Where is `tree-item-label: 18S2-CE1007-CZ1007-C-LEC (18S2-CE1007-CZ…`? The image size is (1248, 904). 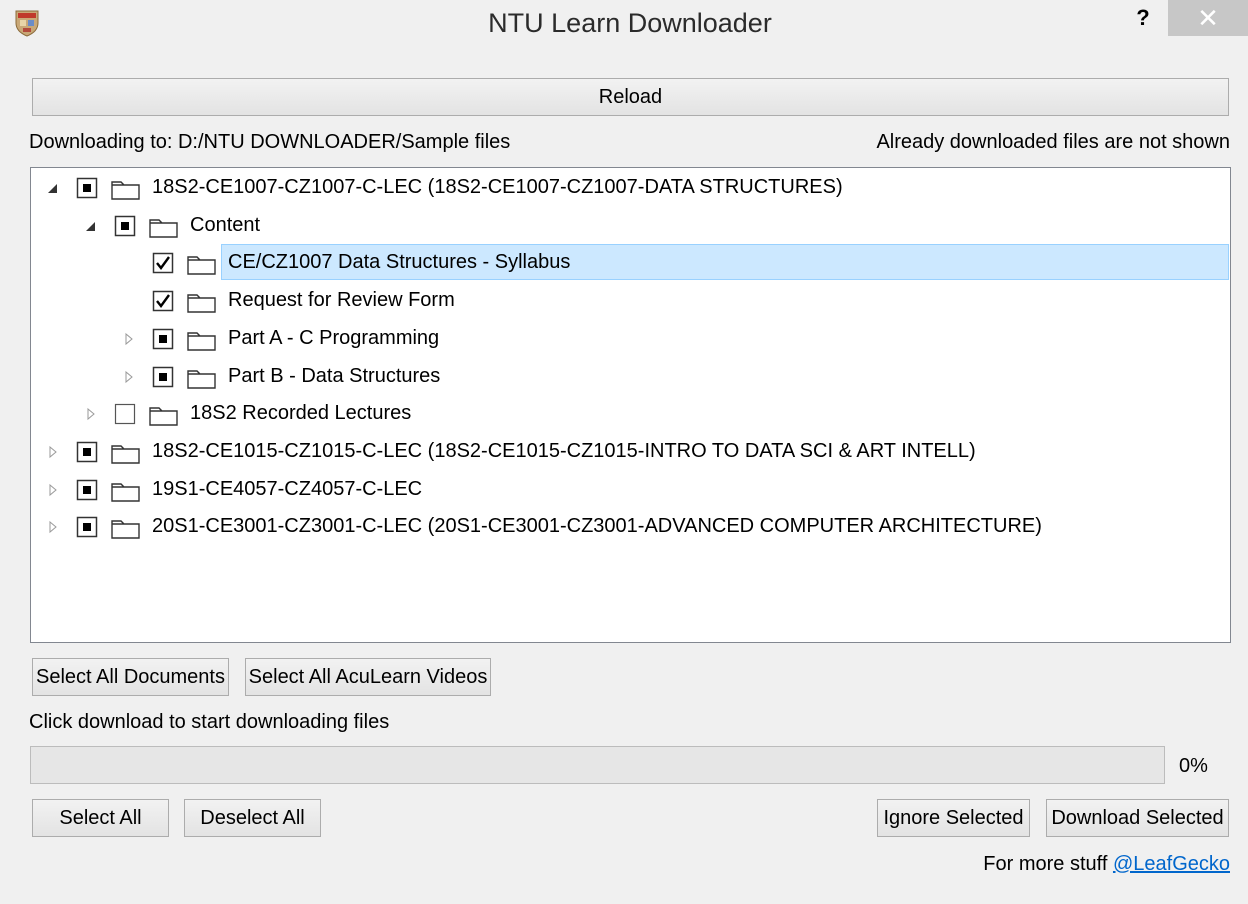 tree-item-label: 18S2-CE1007-CZ1007-C-LEC (18S2-CE1007-CZ… is located at coordinates (497, 187).